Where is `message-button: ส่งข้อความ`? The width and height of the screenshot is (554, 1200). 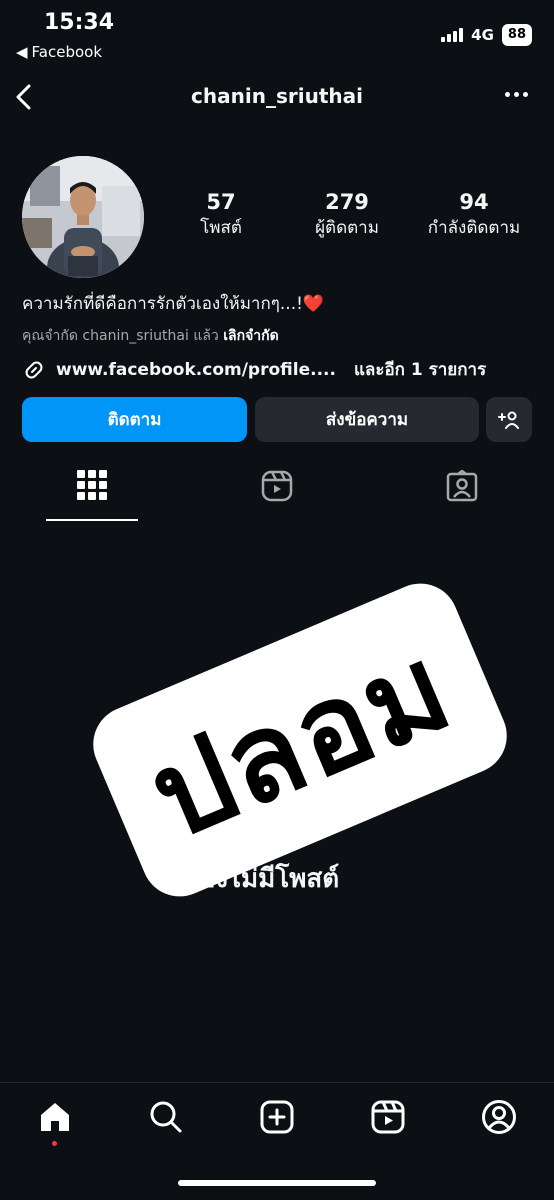
message-button: ส่งข้อความ is located at coordinates (367, 419).